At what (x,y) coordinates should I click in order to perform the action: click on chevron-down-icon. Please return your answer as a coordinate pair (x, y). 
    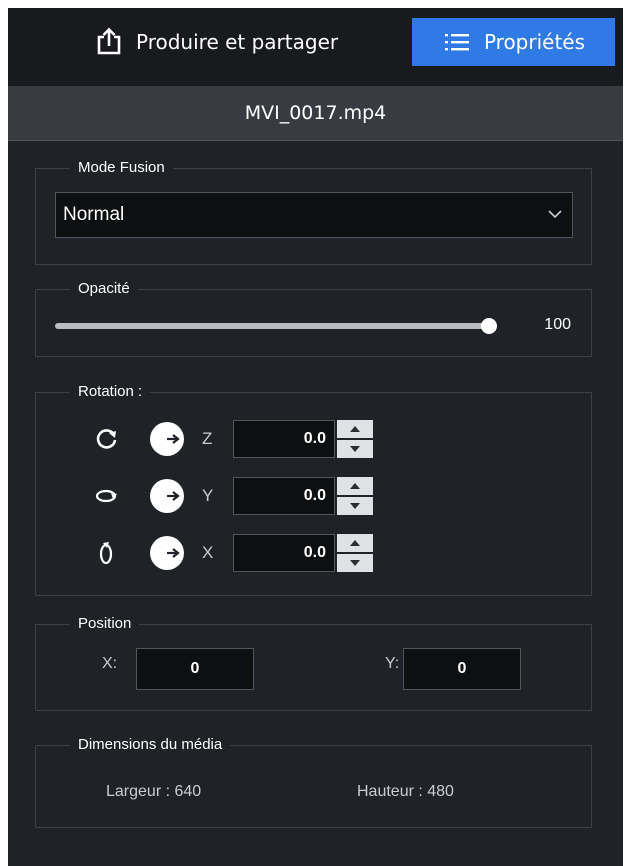
    Looking at the image, I should click on (555, 214).